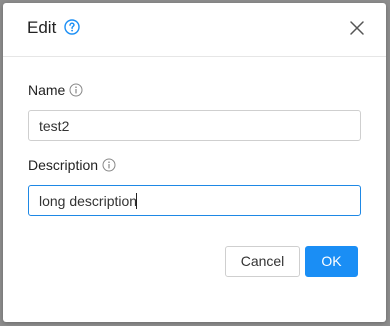 The image size is (390, 326). What do you see at coordinates (47, 90) in the screenshot?
I see `name-label: Name` at bounding box center [47, 90].